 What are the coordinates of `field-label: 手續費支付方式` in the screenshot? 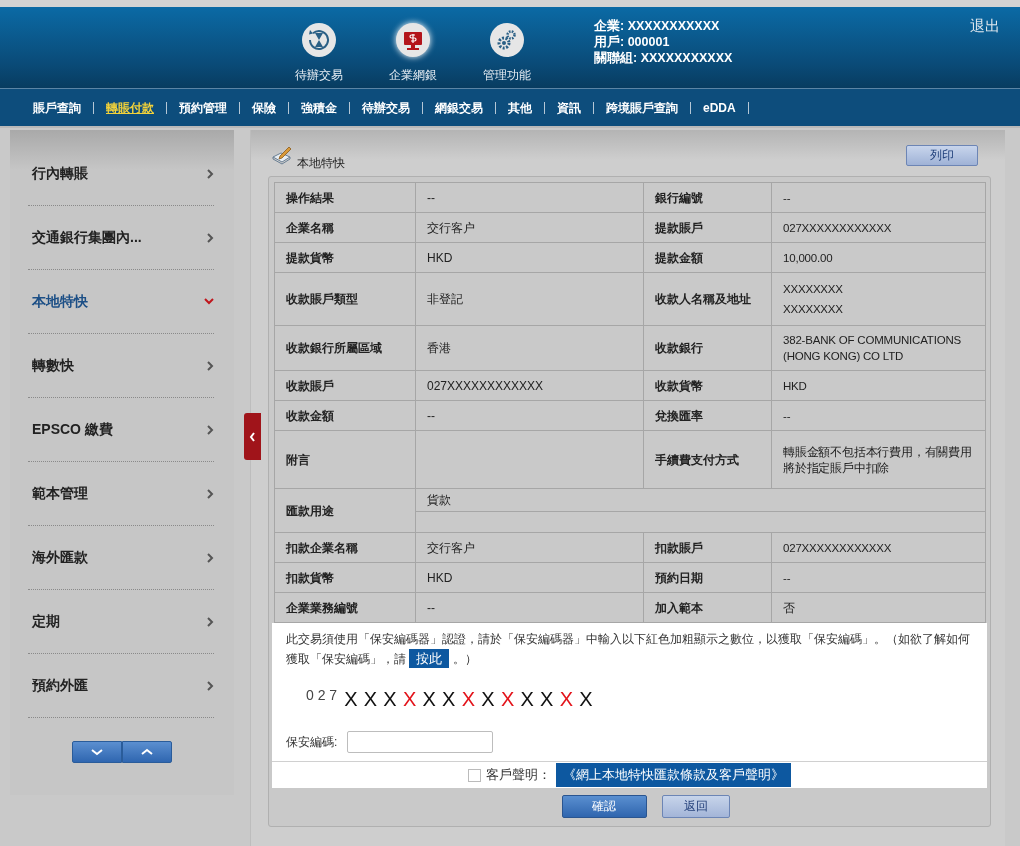 It's located at (707, 459).